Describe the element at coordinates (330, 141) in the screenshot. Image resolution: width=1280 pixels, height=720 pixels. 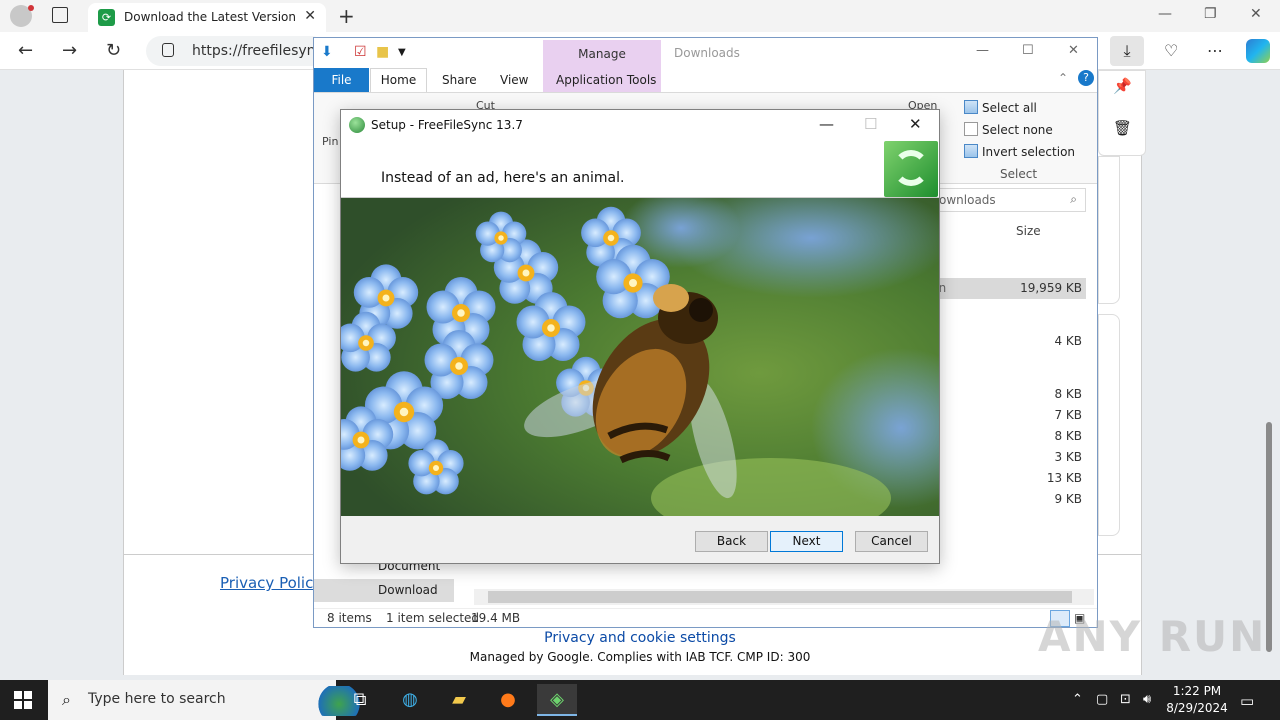
I see `ribbon-pin-label: Pin` at that location.